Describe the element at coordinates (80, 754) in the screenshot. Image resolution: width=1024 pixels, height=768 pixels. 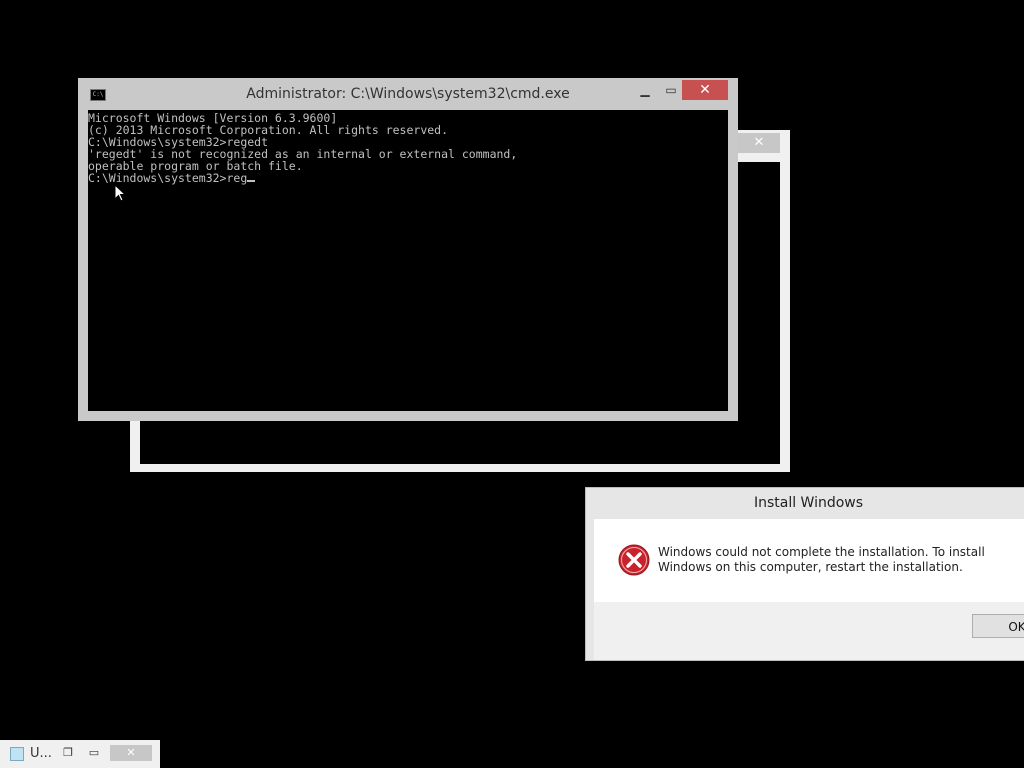
I see `minimized-window: U... ❐ ▭ ✕` at that location.